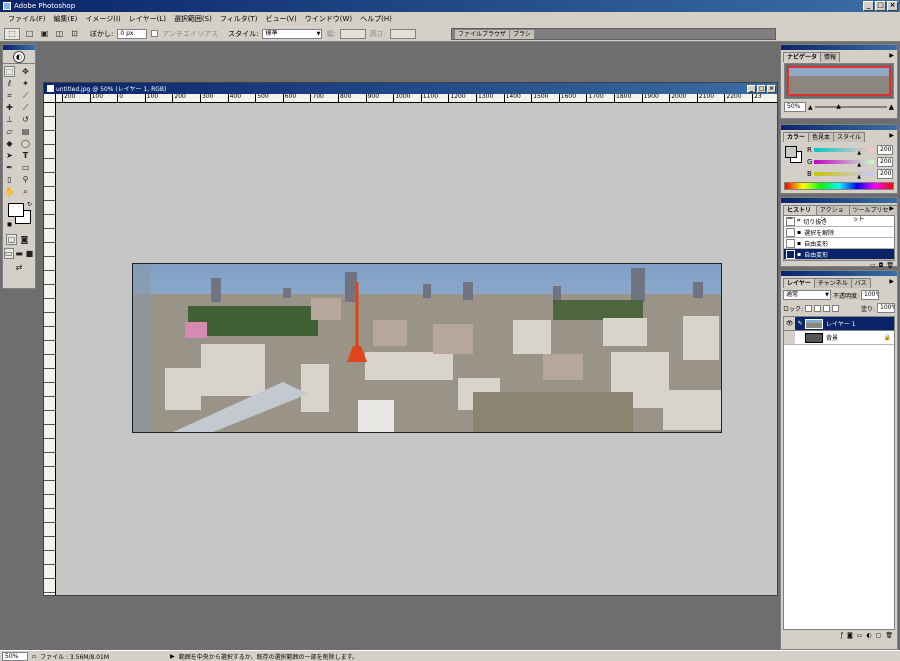  Describe the element at coordinates (839, 186) in the screenshot. I see `color-ramp` at that location.